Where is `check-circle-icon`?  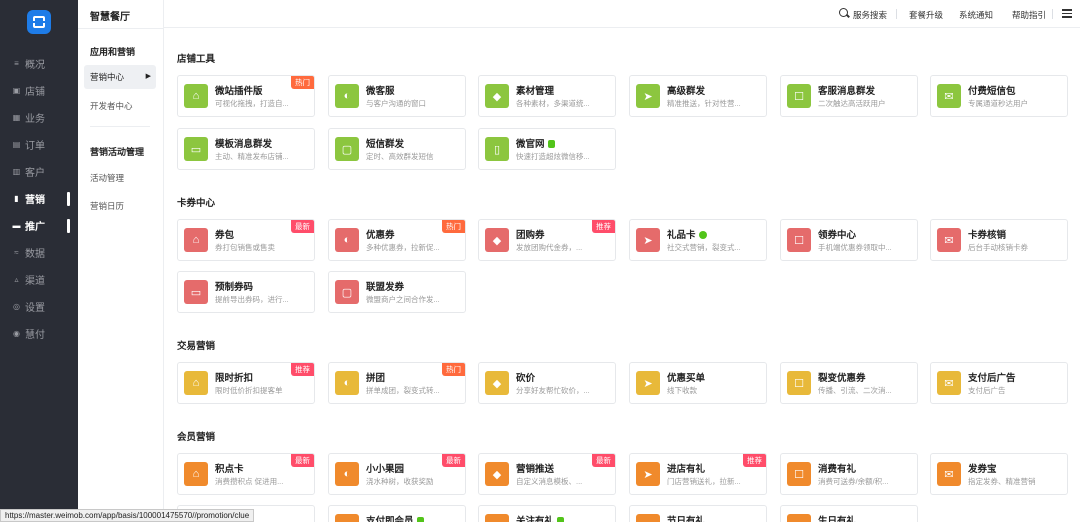 check-circle-icon is located at coordinates (702, 235).